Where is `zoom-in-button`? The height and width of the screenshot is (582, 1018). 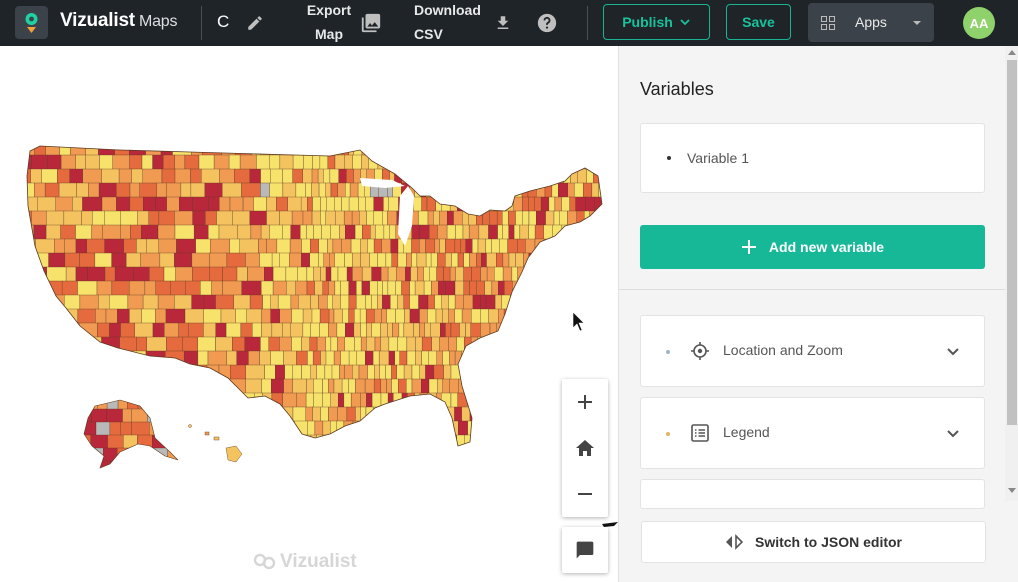 zoom-in-button is located at coordinates (585, 402).